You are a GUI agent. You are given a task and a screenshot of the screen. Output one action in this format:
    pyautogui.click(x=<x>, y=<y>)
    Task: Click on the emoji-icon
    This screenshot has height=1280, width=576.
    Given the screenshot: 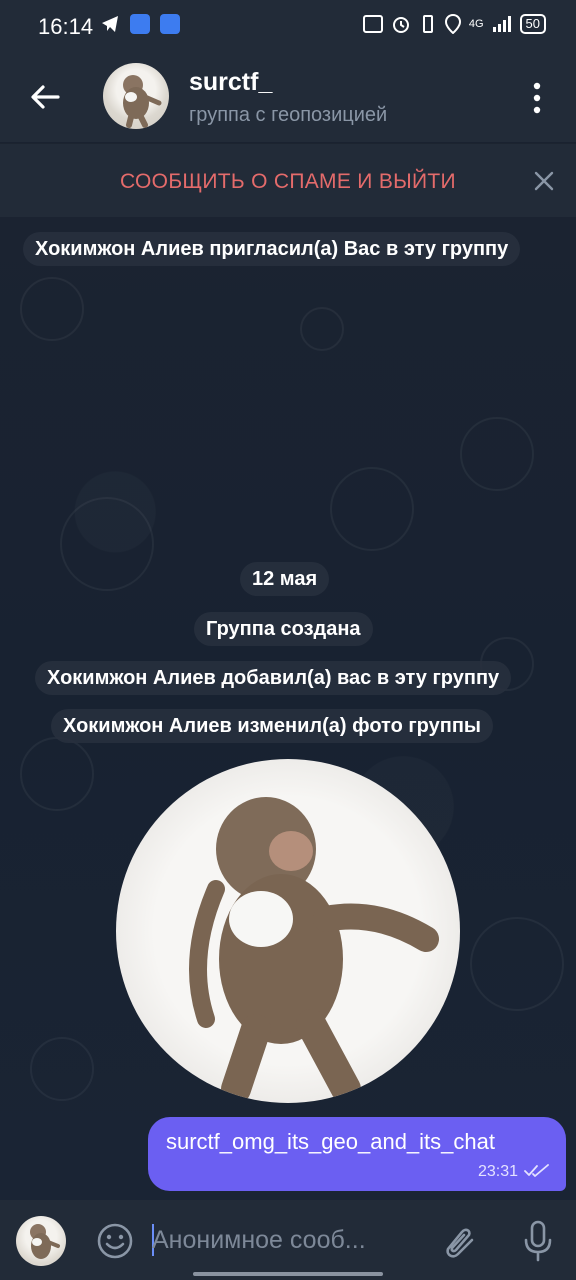 What is the action you would take?
    pyautogui.click(x=115, y=1241)
    